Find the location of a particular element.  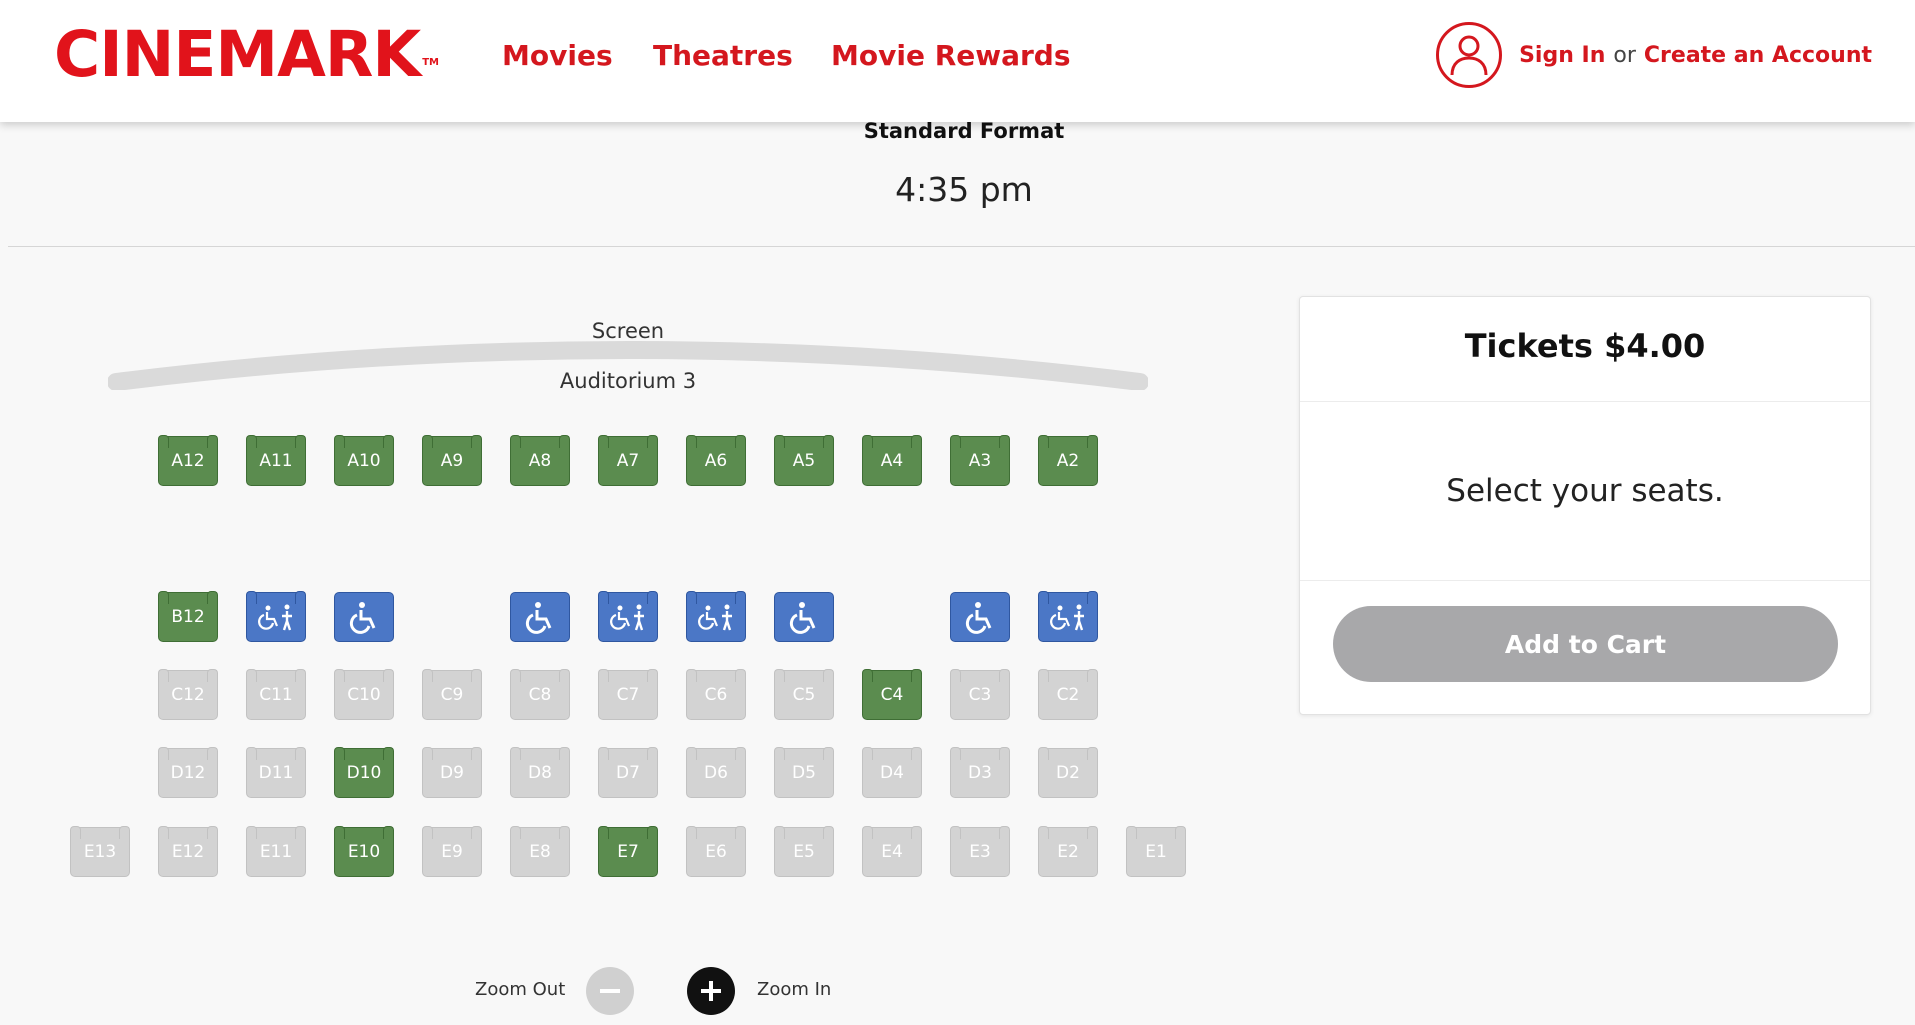

logo-trademark: TM is located at coordinates (430, 62).